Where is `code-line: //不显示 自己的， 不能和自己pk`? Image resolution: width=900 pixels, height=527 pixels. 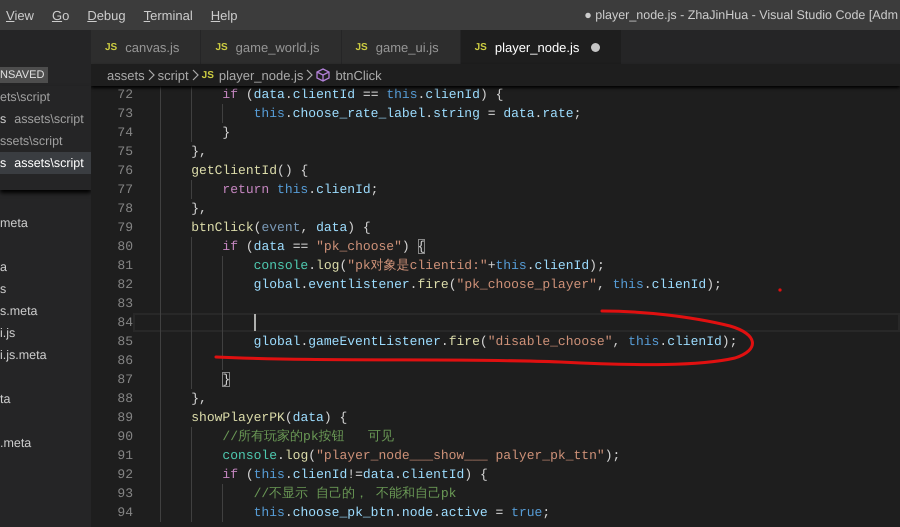 code-line: //不显示 自己的， 不能和自己pk is located at coordinates (354, 493).